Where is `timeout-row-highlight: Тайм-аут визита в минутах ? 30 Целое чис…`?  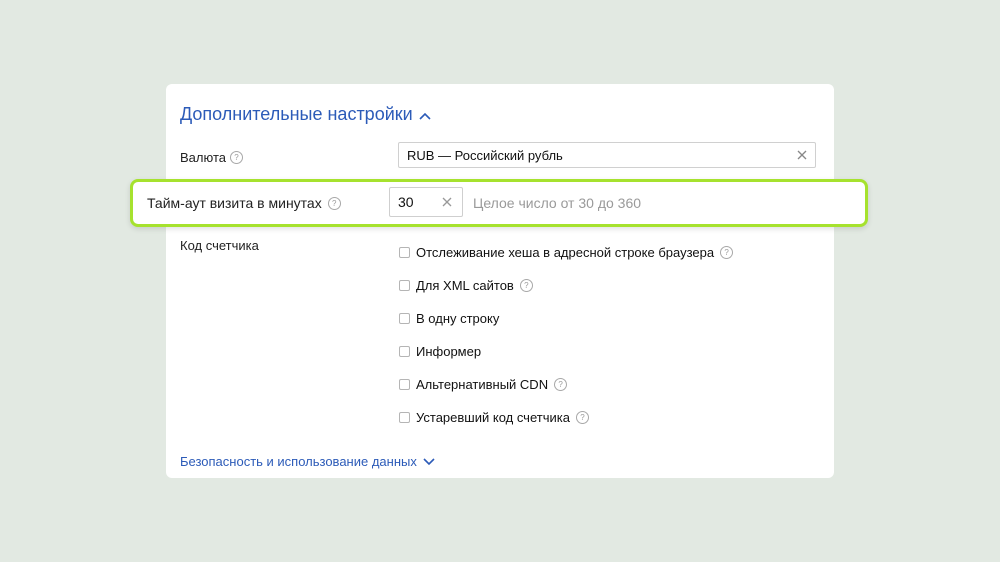 timeout-row-highlight: Тайм-аут визита в минутах ? 30 Целое чис… is located at coordinates (499, 203).